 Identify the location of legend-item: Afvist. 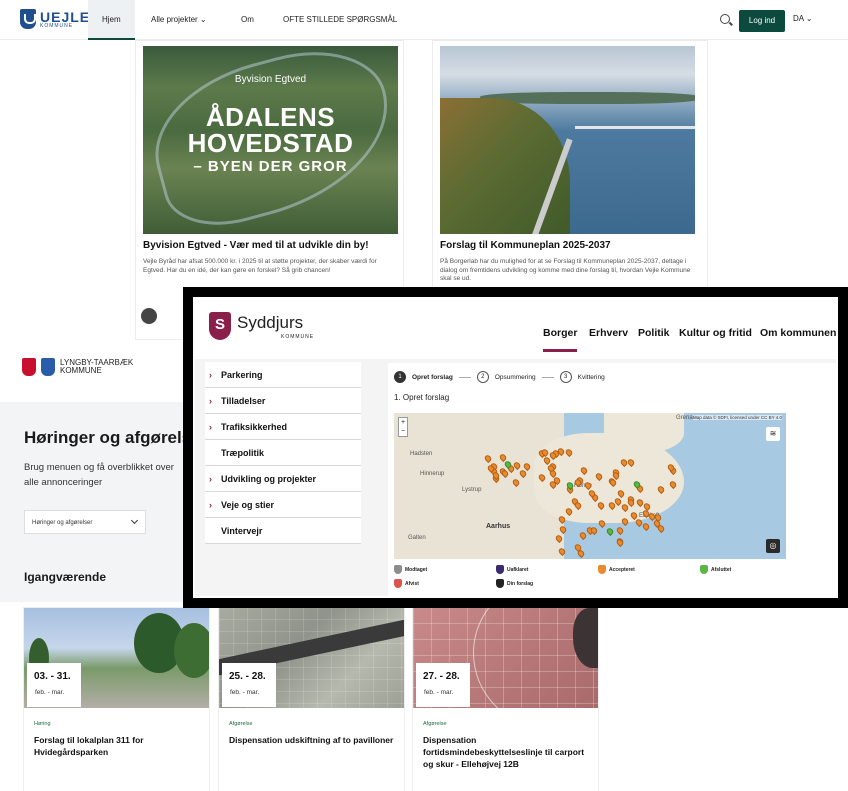
(406, 583).